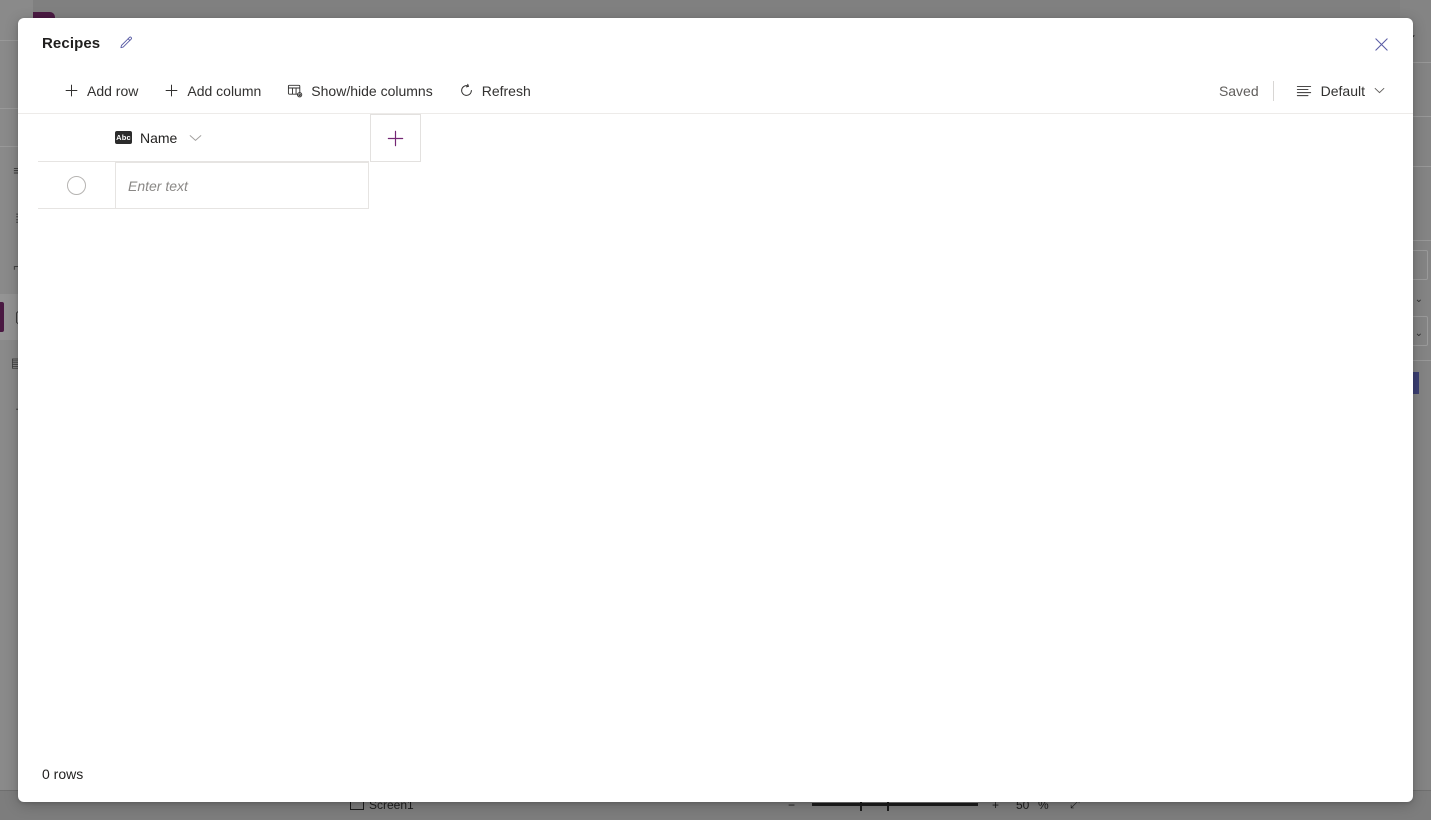  I want to click on name-input, so click(242, 185).